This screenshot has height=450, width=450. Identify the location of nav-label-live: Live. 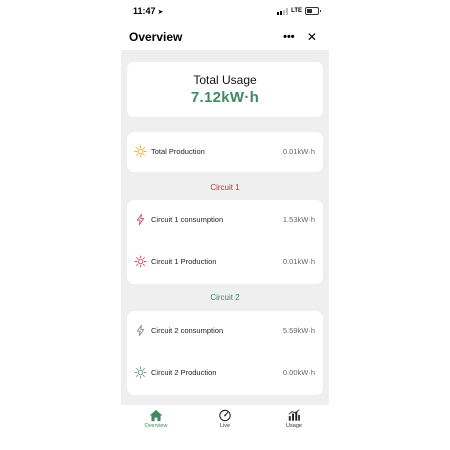
(225, 426).